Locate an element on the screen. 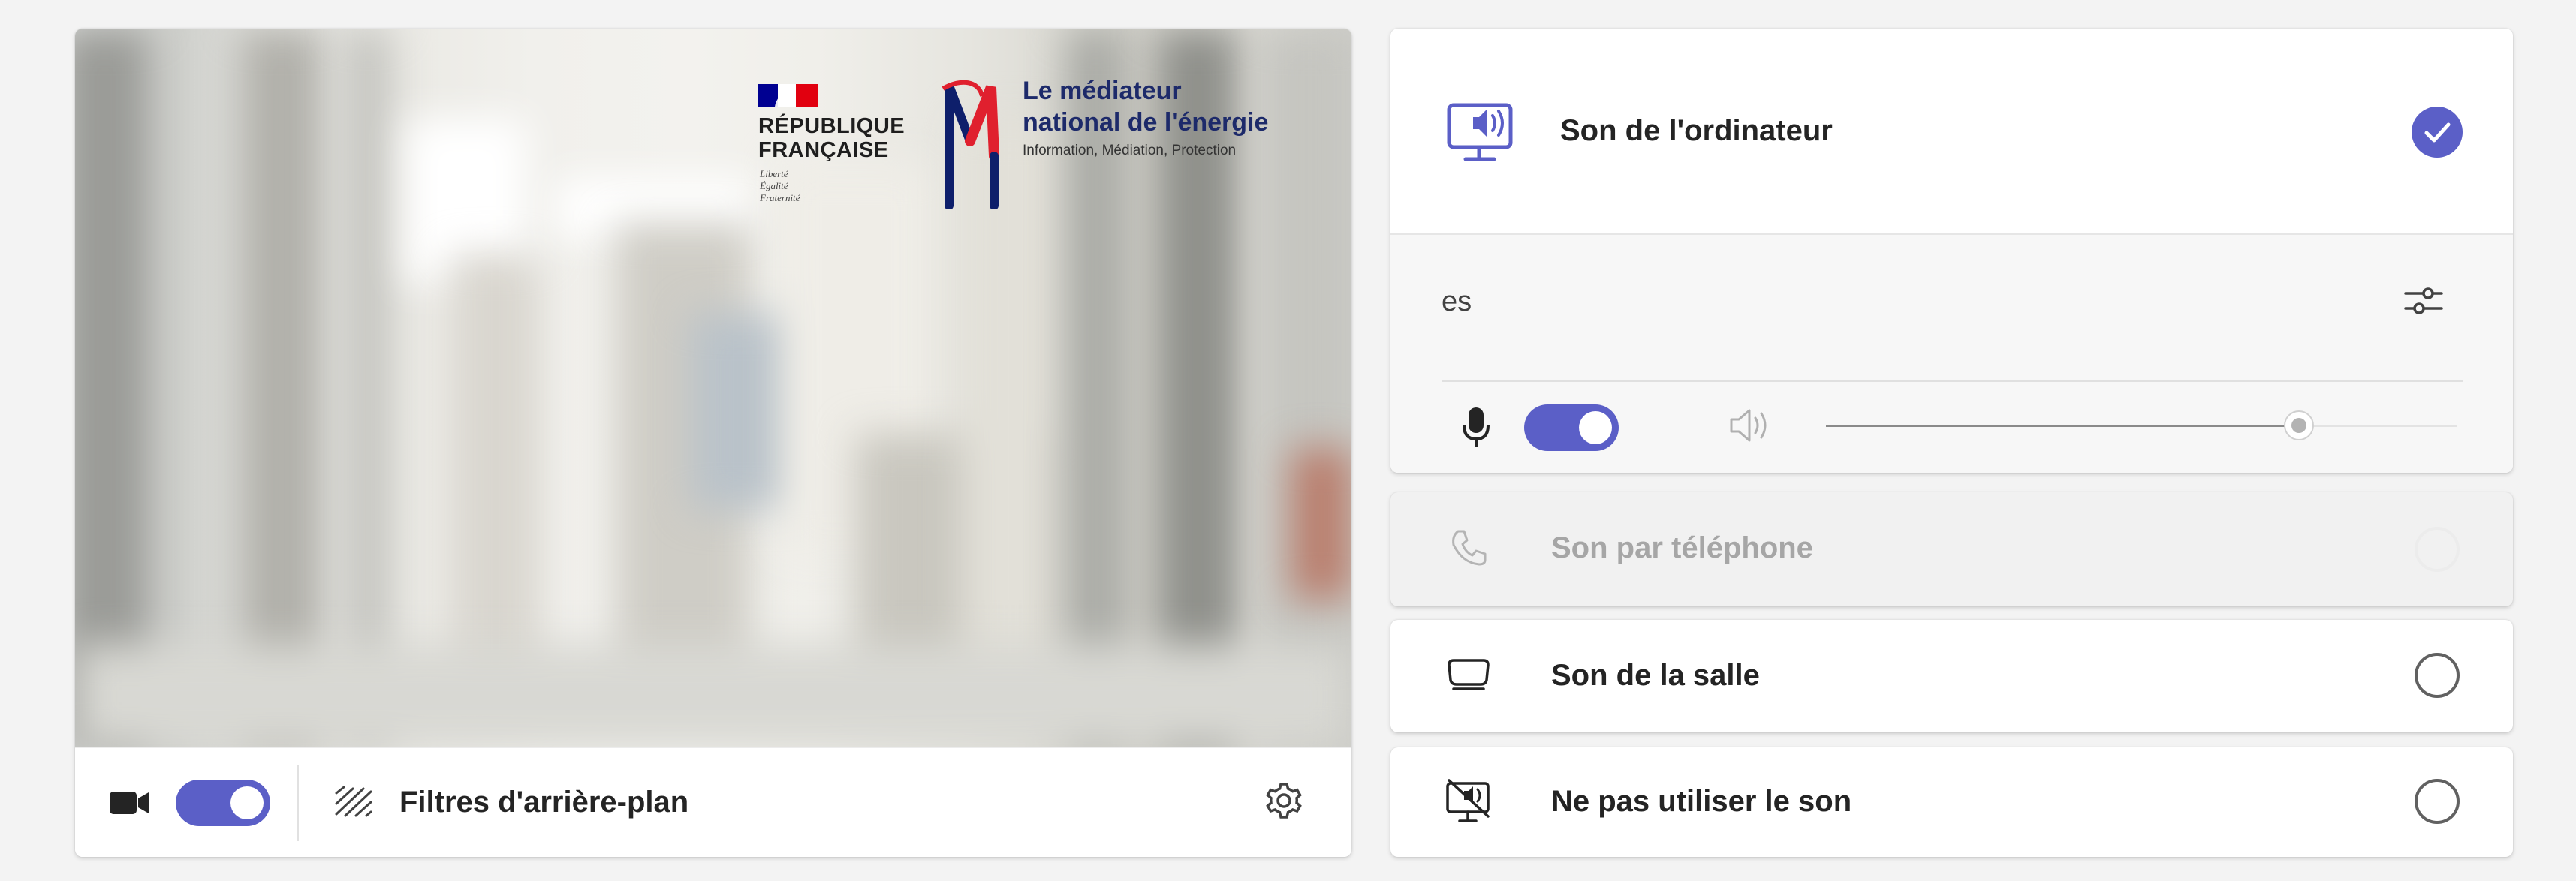 The width and height of the screenshot is (2576, 881). microphone-icon is located at coordinates (1476, 427).